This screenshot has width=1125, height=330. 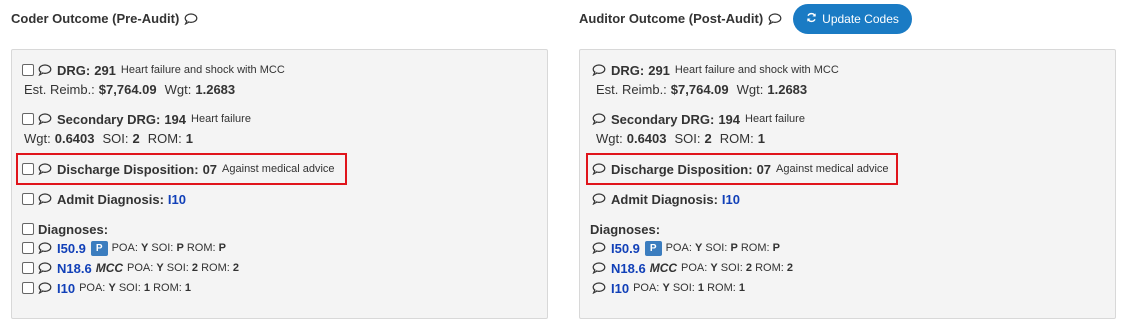 I want to click on secondary-stats-line: Wgt: 0.6403 SOI: 2 ROM: 1, so click(x=136, y=138).